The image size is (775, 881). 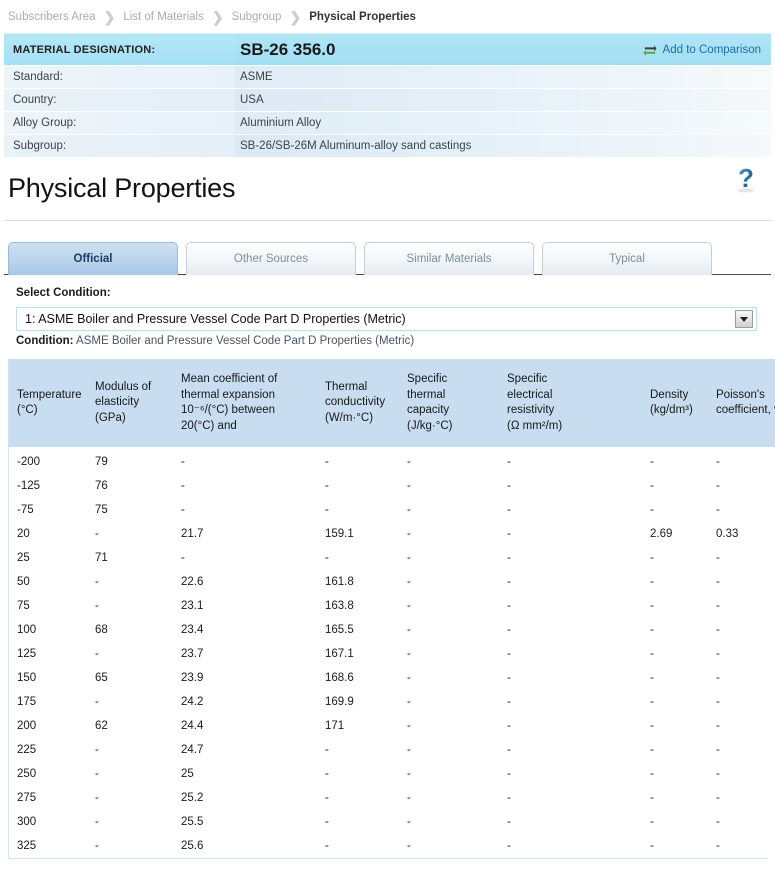 I want to click on material-country-value: USA, so click(x=503, y=100).